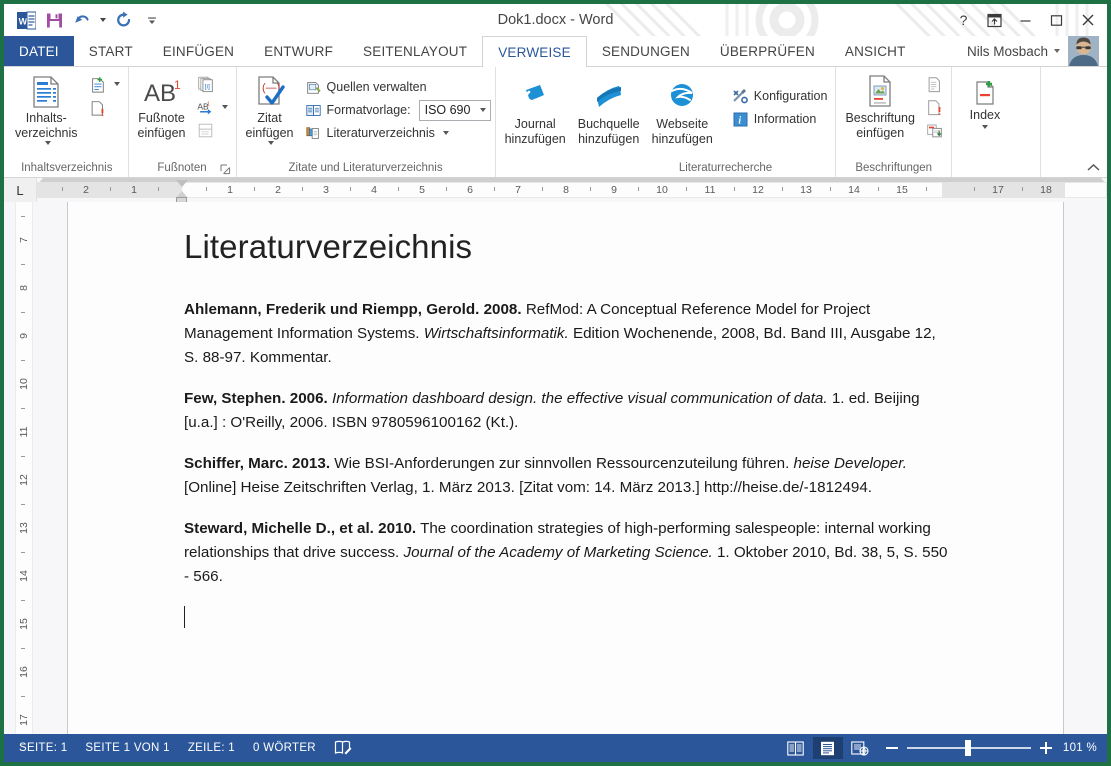 Image resolution: width=1111 pixels, height=766 pixels. I want to click on zoom-slider, so click(968, 748).